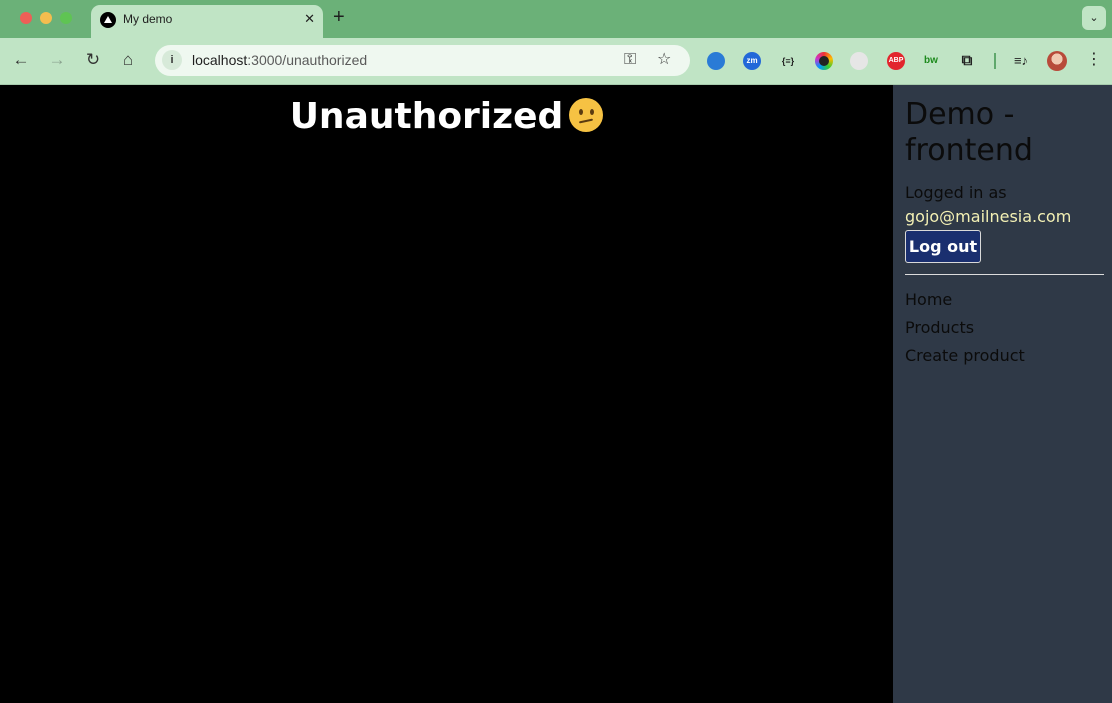 This screenshot has height=703, width=1112. Describe the element at coordinates (1094, 60) in the screenshot. I see `browser-menu-icon: ⋮` at that location.